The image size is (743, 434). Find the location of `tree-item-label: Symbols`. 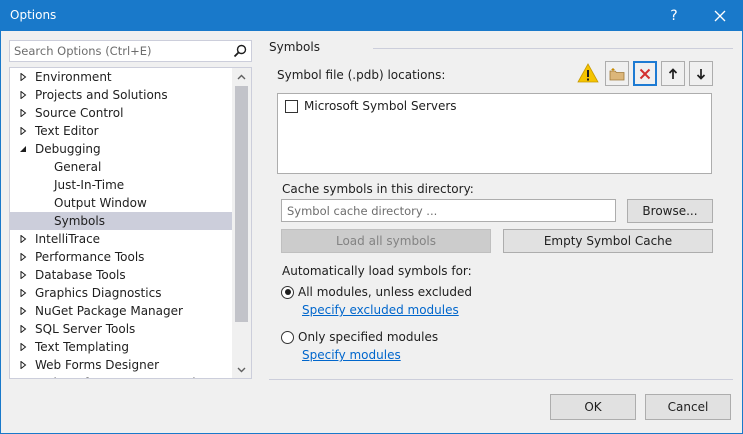

tree-item-label: Symbols is located at coordinates (79, 221).